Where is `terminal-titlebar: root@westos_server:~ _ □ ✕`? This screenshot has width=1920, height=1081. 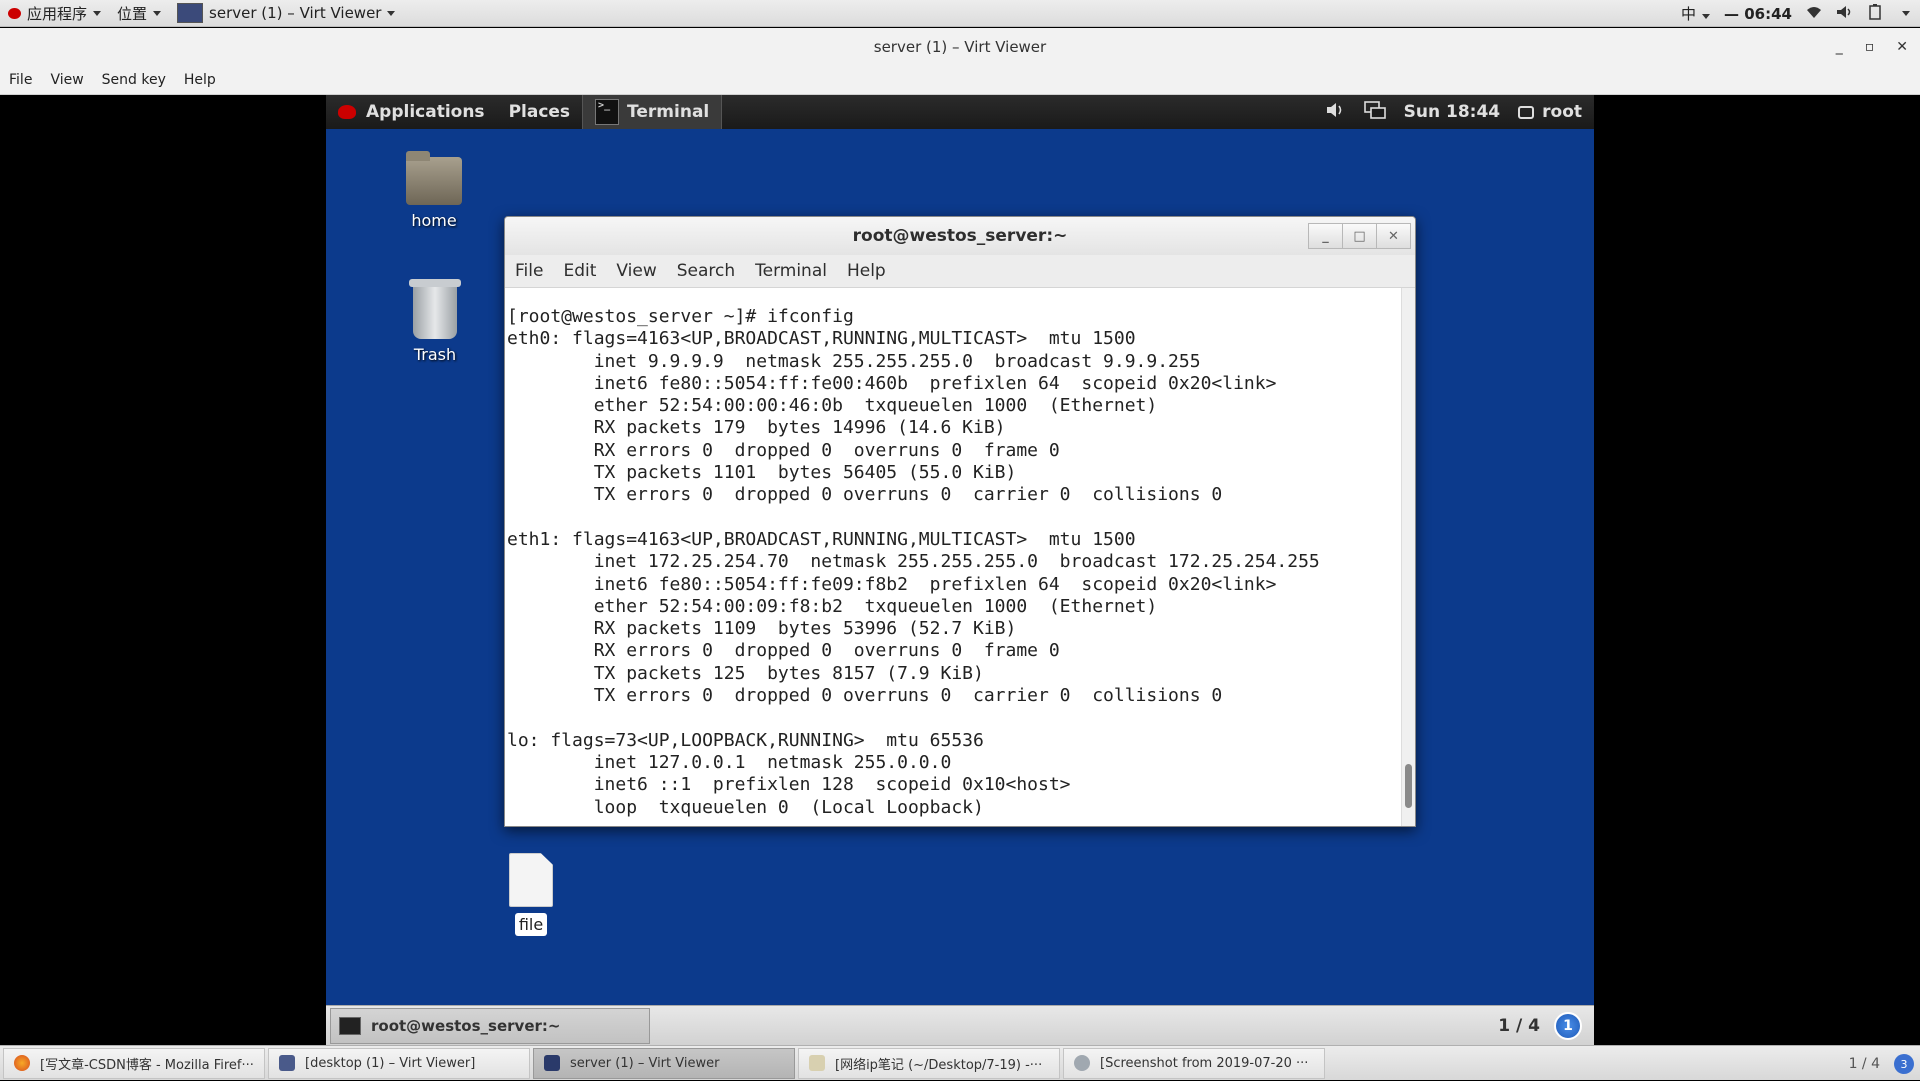
terminal-titlebar: root@westos_server:~ _ □ ✕ is located at coordinates (960, 236).